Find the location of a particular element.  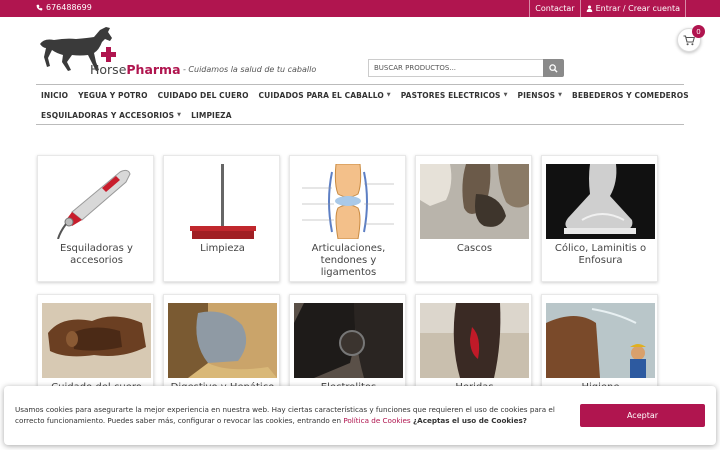

nav-item-label: LIMPIEZA is located at coordinates (211, 115).